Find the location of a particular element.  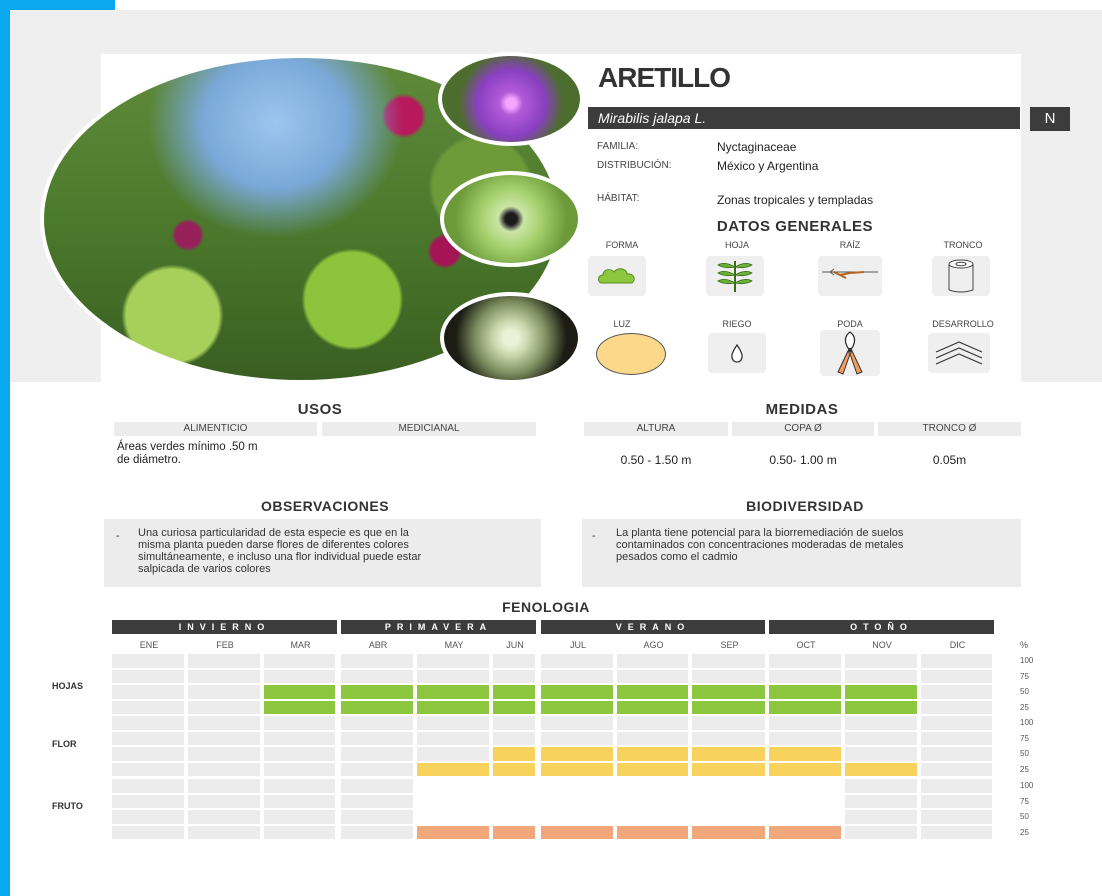

observaciones-title: OBSERVACIONES is located at coordinates (325, 506).